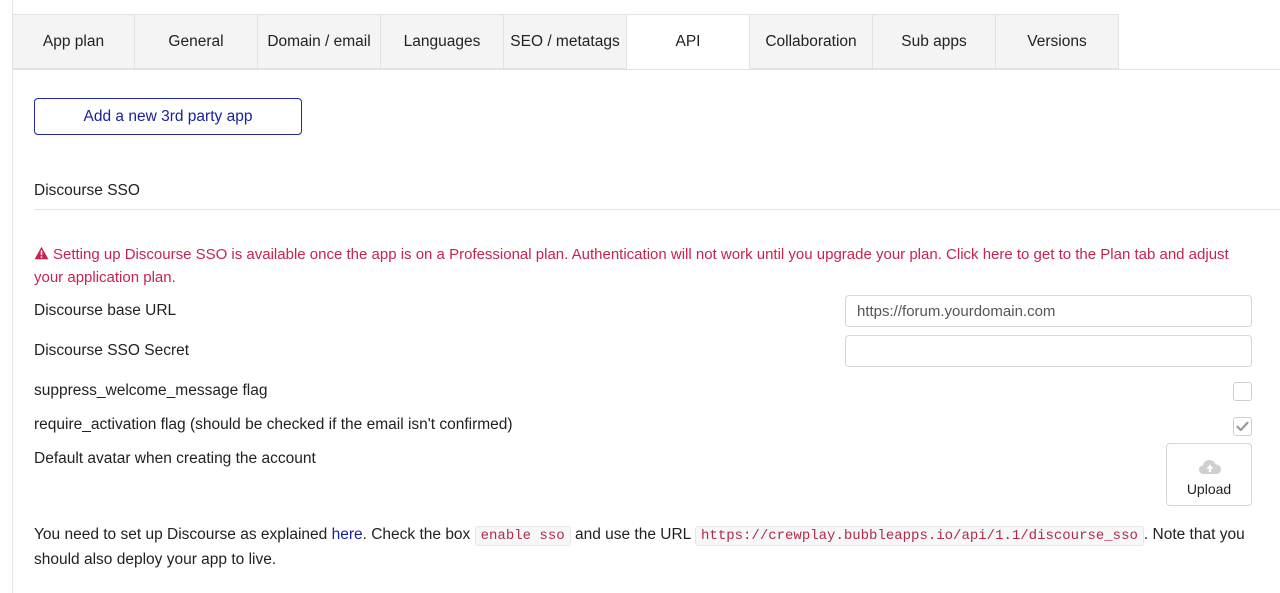 This screenshot has width=1280, height=593. I want to click on cloud-upload-icon, so click(1210, 467).